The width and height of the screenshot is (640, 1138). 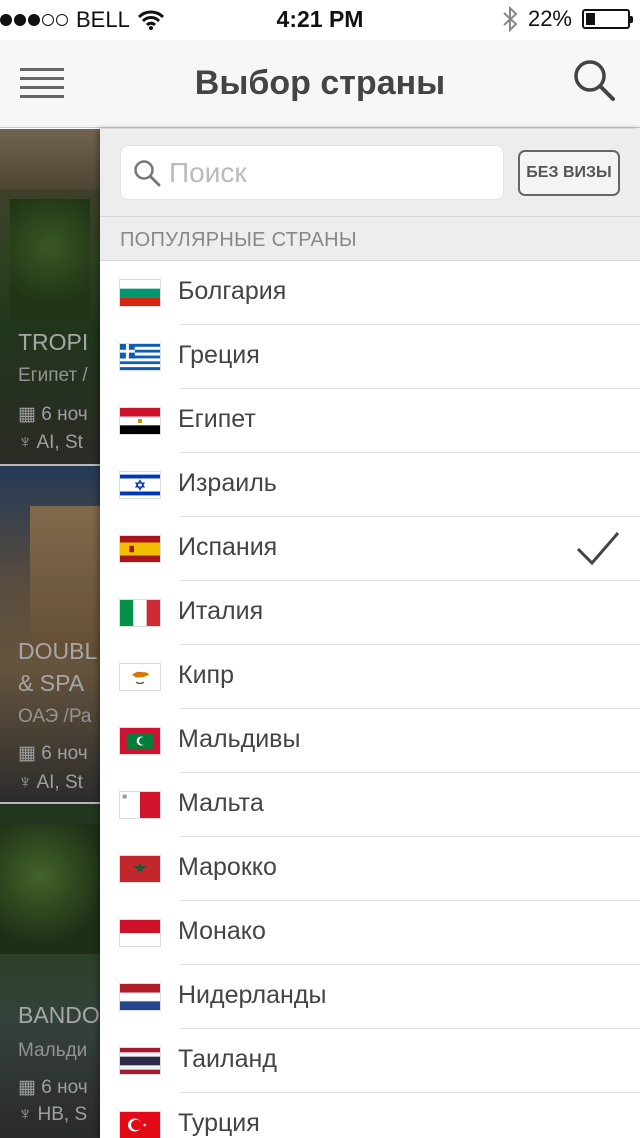 I want to click on battery-icon, so click(x=607, y=19).